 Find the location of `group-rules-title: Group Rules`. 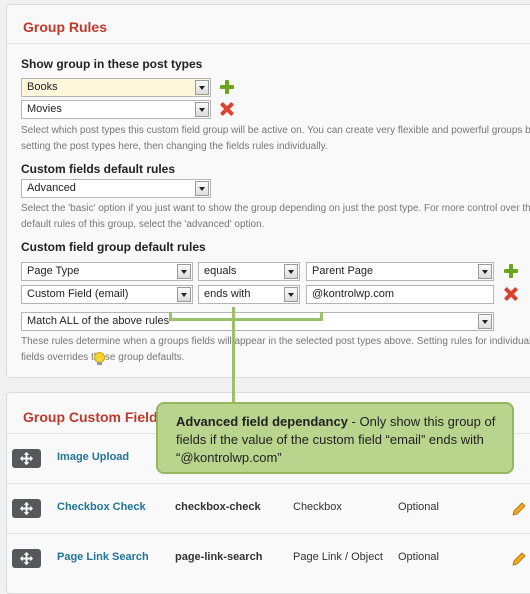

group-rules-title: Group Rules is located at coordinates (65, 27).